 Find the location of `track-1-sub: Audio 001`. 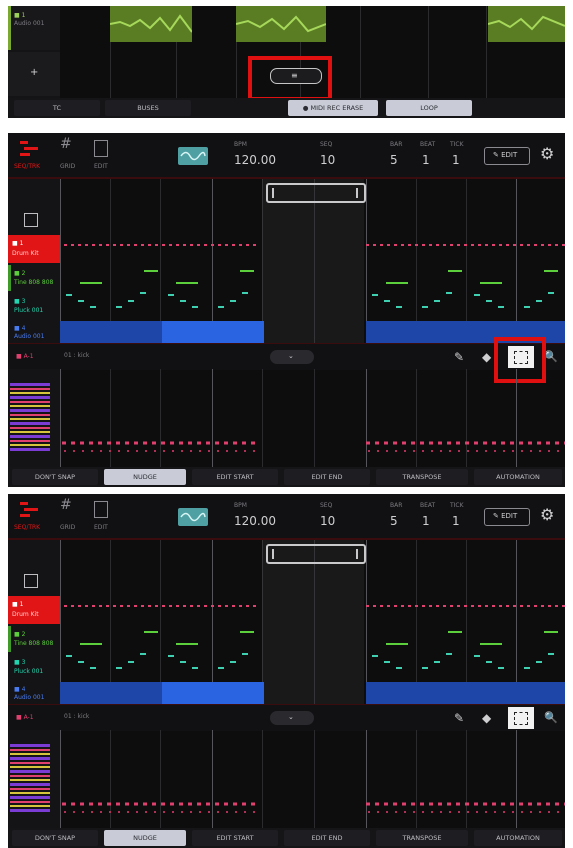

track-1-sub: Audio 001 is located at coordinates (29, 23).